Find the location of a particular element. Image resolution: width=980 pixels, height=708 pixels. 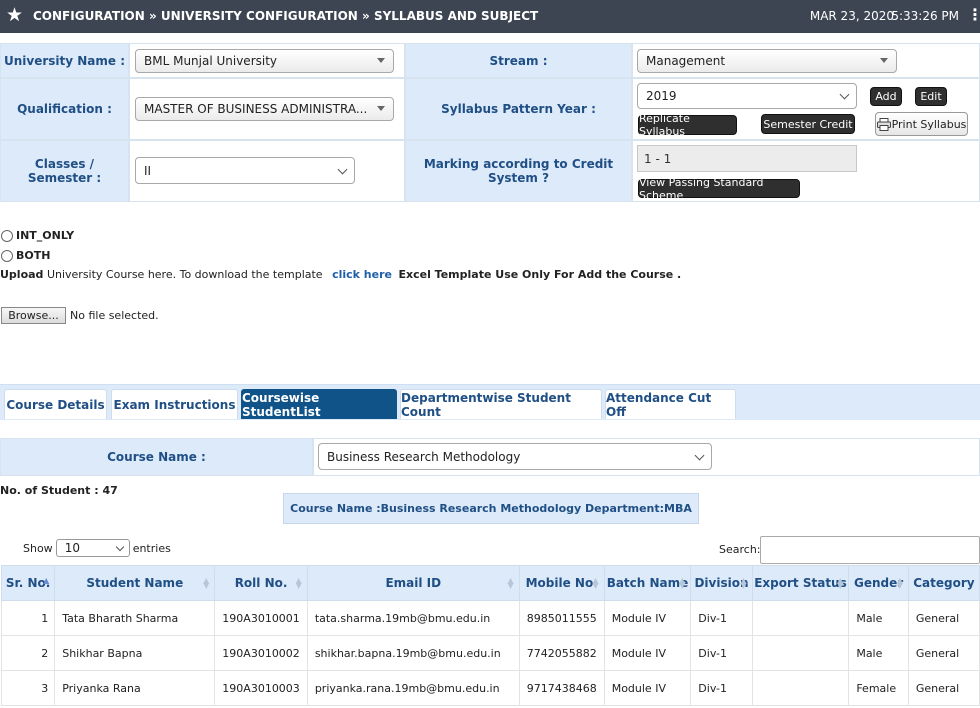

search-label: Search: is located at coordinates (740, 549).